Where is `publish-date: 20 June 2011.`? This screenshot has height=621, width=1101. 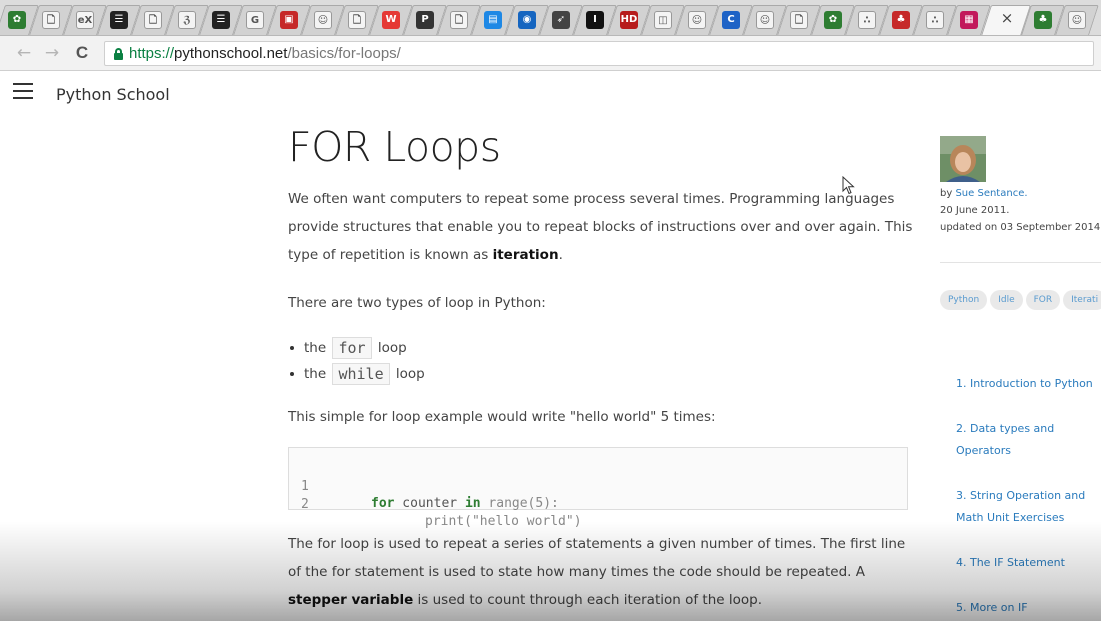
publish-date: 20 June 2011. is located at coordinates (975, 210).